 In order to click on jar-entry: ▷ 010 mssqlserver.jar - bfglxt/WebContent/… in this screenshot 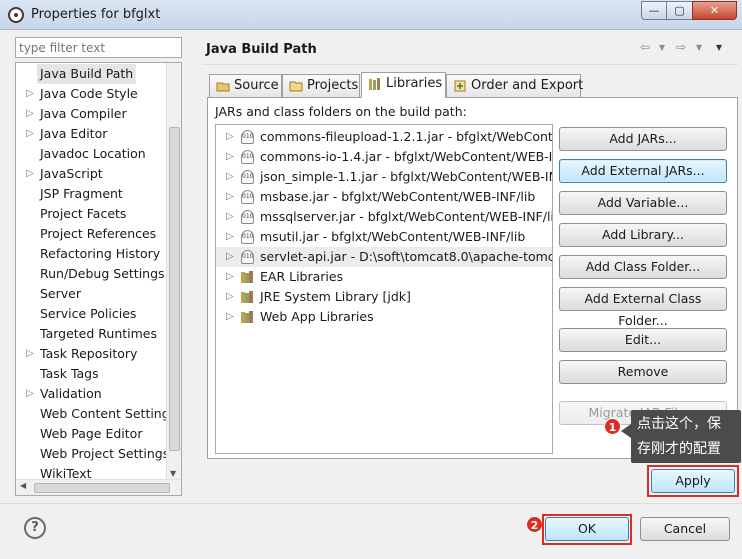, I will do `click(384, 217)`.